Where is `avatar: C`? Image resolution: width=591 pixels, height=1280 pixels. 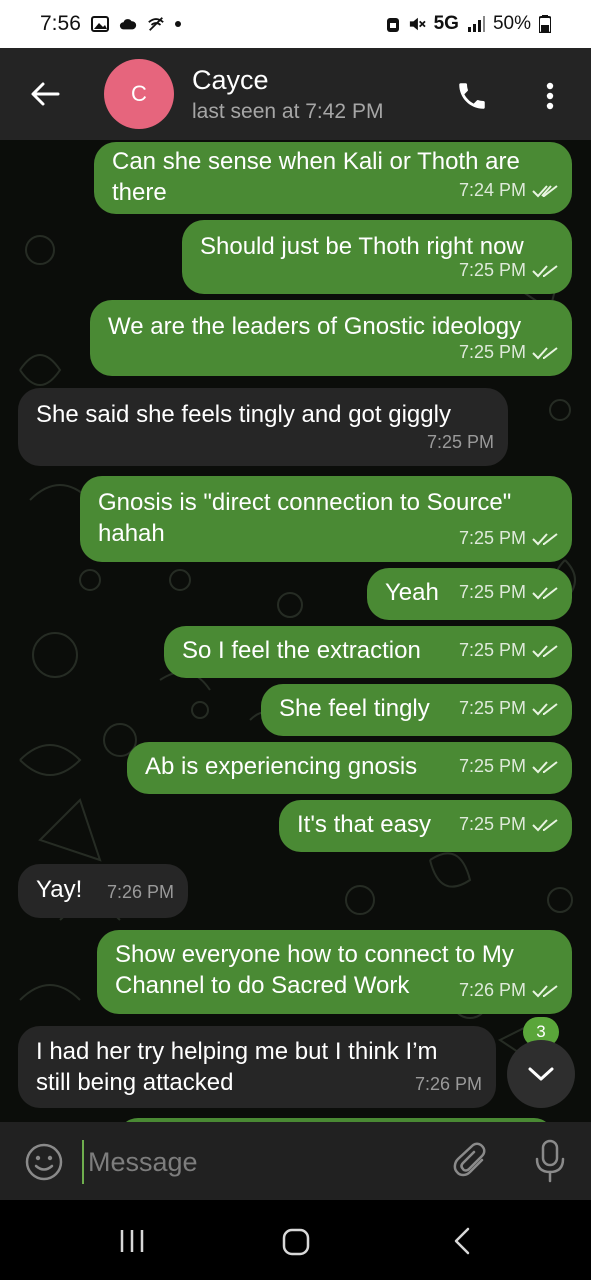 avatar: C is located at coordinates (139, 94).